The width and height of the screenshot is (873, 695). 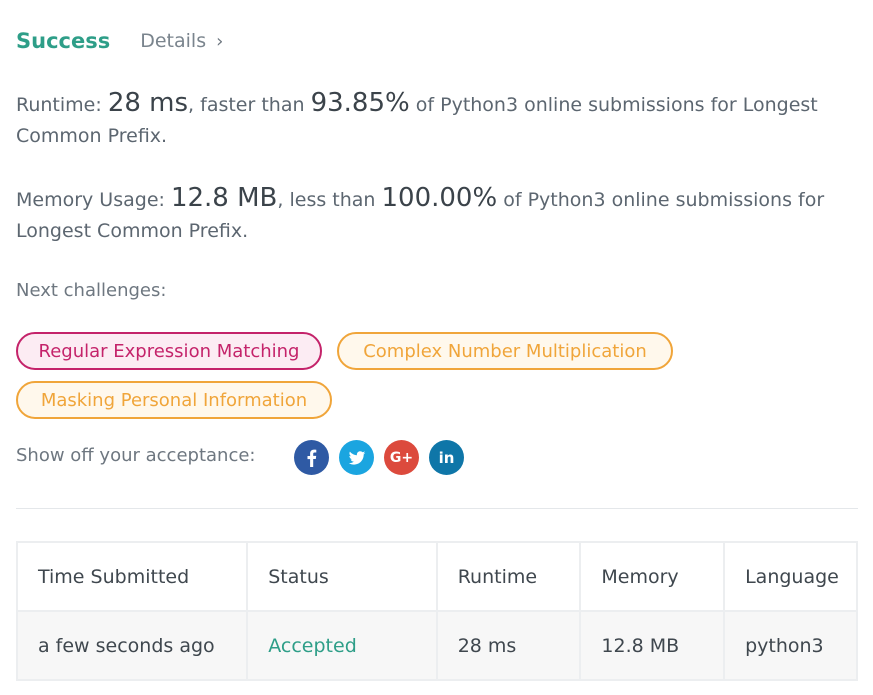 I want to click on facebook-icon, so click(x=311, y=457).